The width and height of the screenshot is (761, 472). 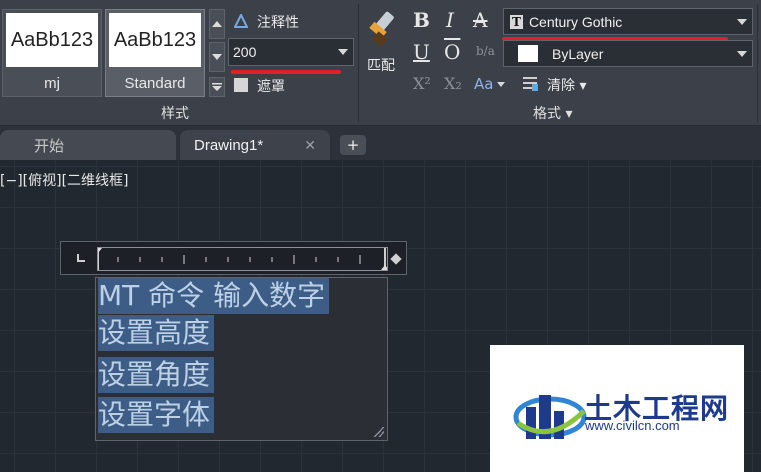 I want to click on mtext-line-4: 设置字体, so click(x=156, y=415).